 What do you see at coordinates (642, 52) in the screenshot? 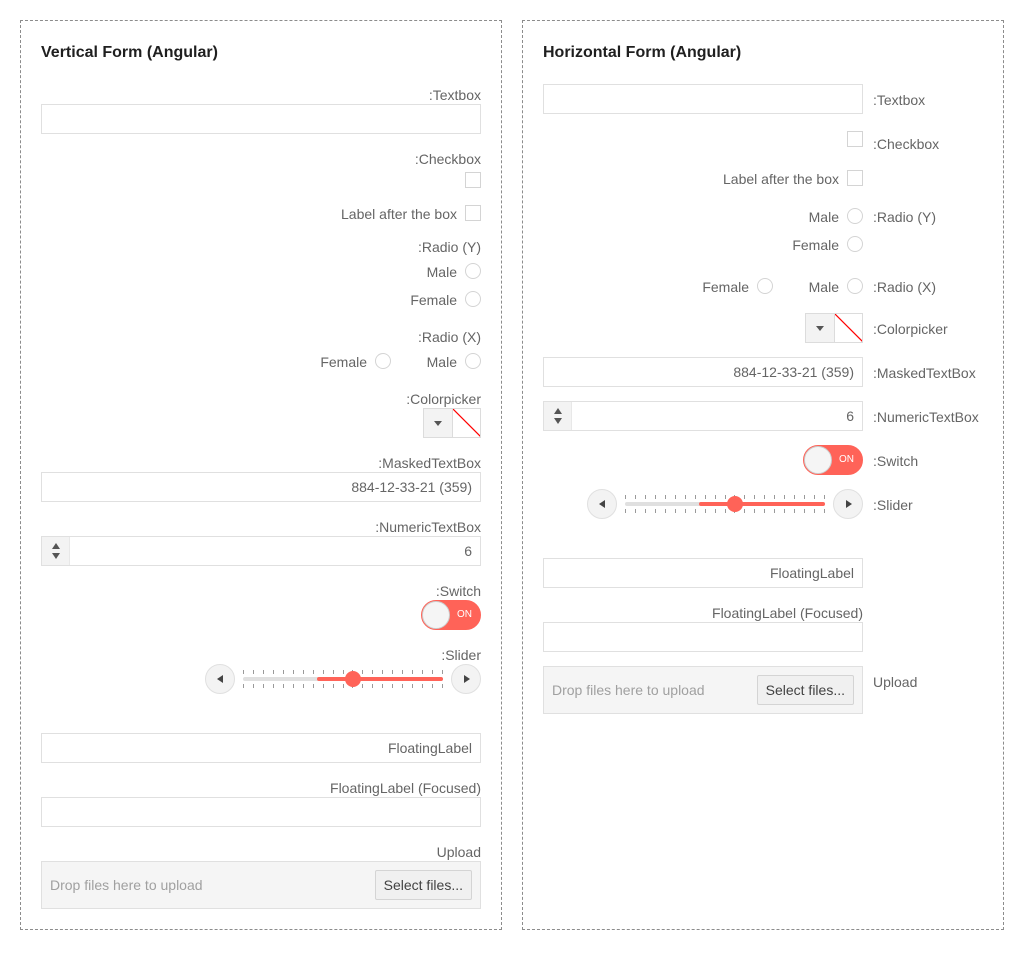
I see `horizontal-form-title: Horizontal Form (Angular)` at bounding box center [642, 52].